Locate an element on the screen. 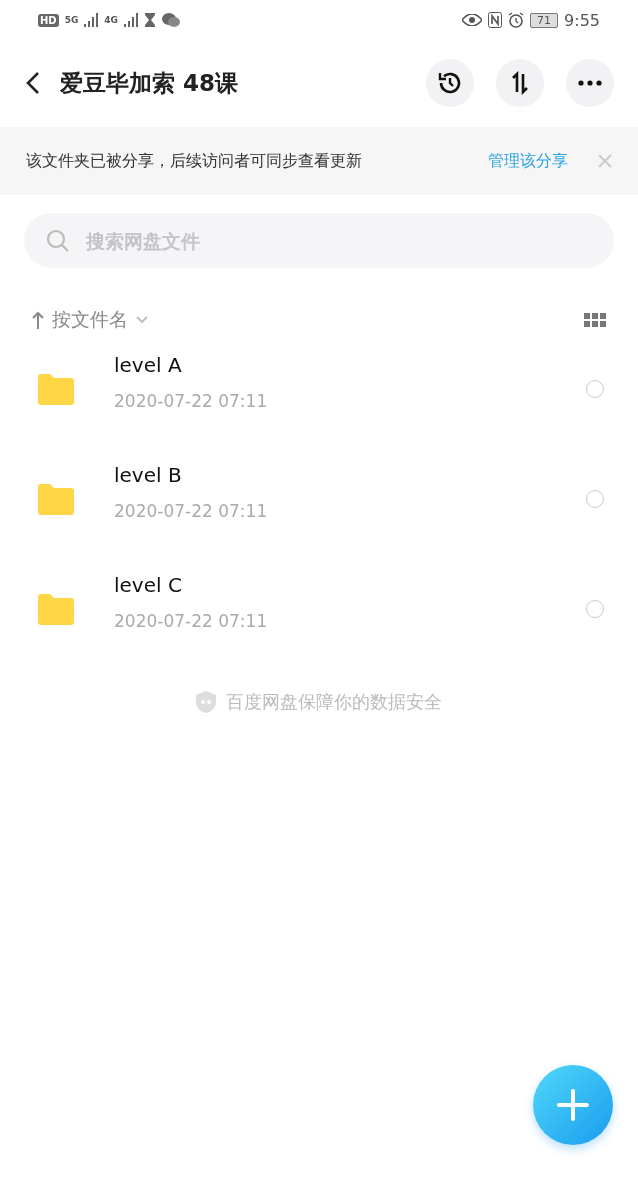  file-name: level C is located at coordinates (148, 585).